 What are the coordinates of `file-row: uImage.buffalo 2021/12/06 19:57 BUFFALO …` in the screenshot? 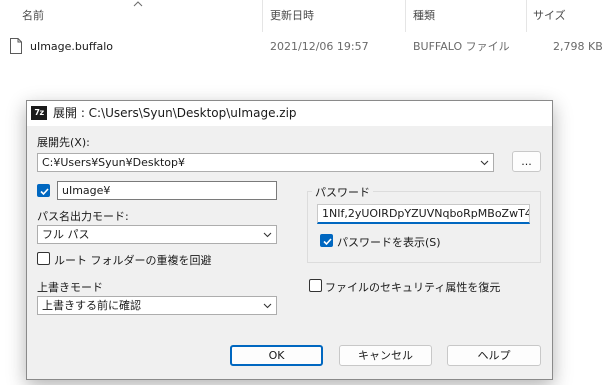 It's located at (305, 47).